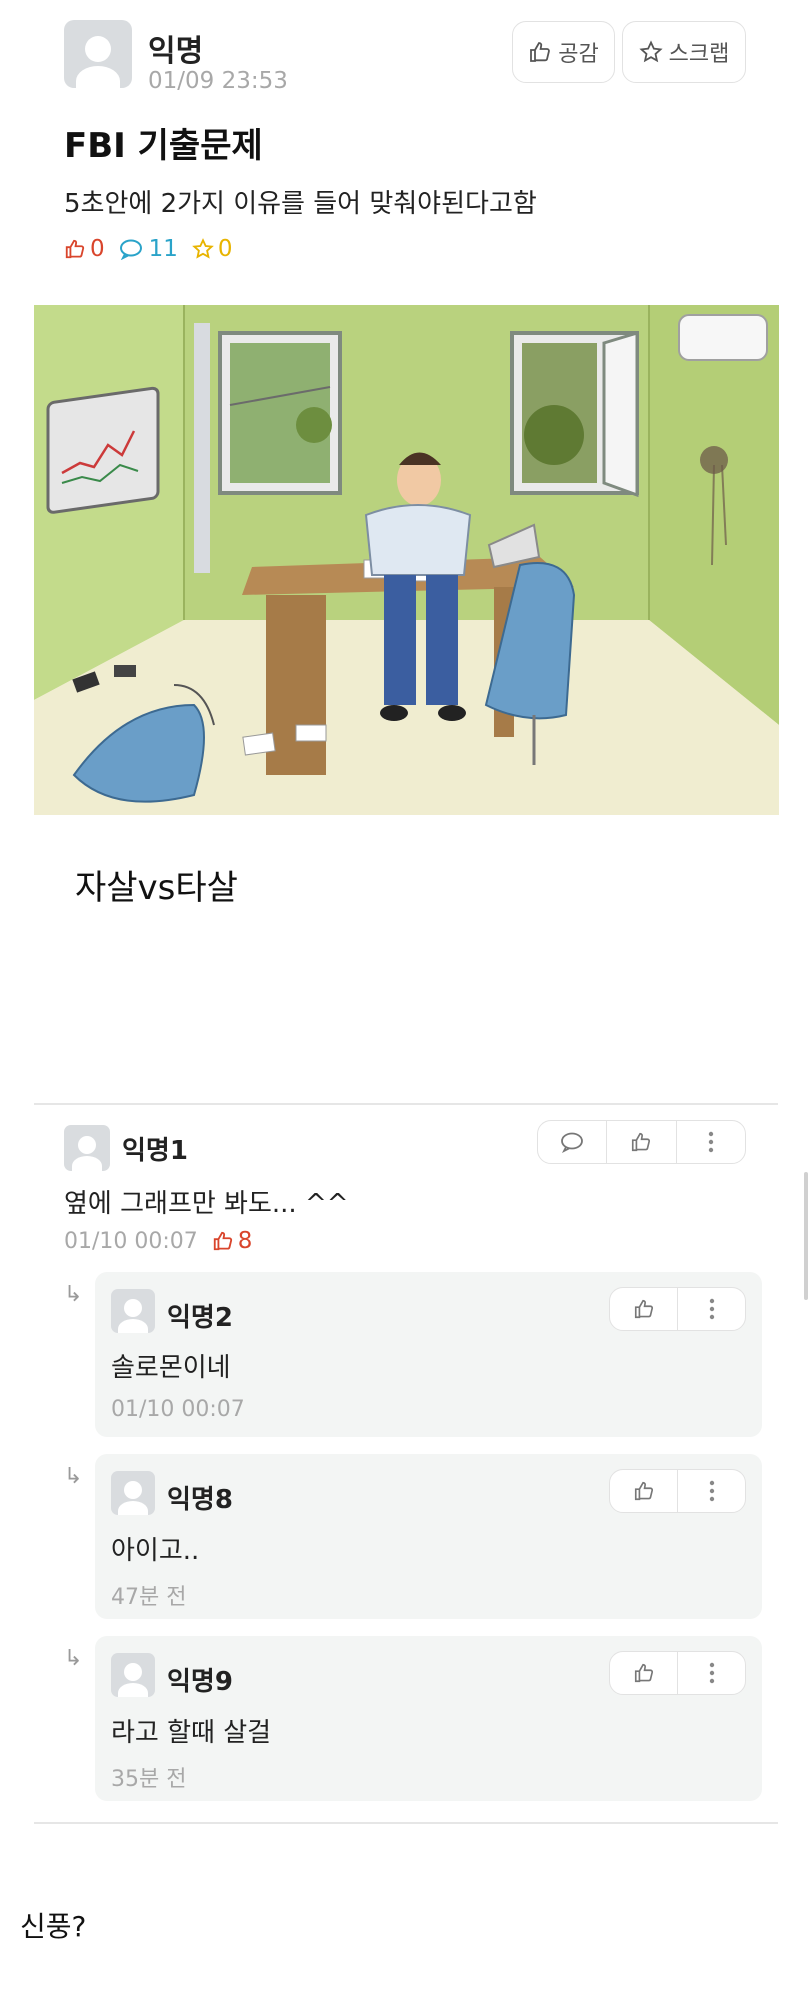 The width and height of the screenshot is (810, 2007). What do you see at coordinates (200, 1500) in the screenshot?
I see `reply-author: 익명8` at bounding box center [200, 1500].